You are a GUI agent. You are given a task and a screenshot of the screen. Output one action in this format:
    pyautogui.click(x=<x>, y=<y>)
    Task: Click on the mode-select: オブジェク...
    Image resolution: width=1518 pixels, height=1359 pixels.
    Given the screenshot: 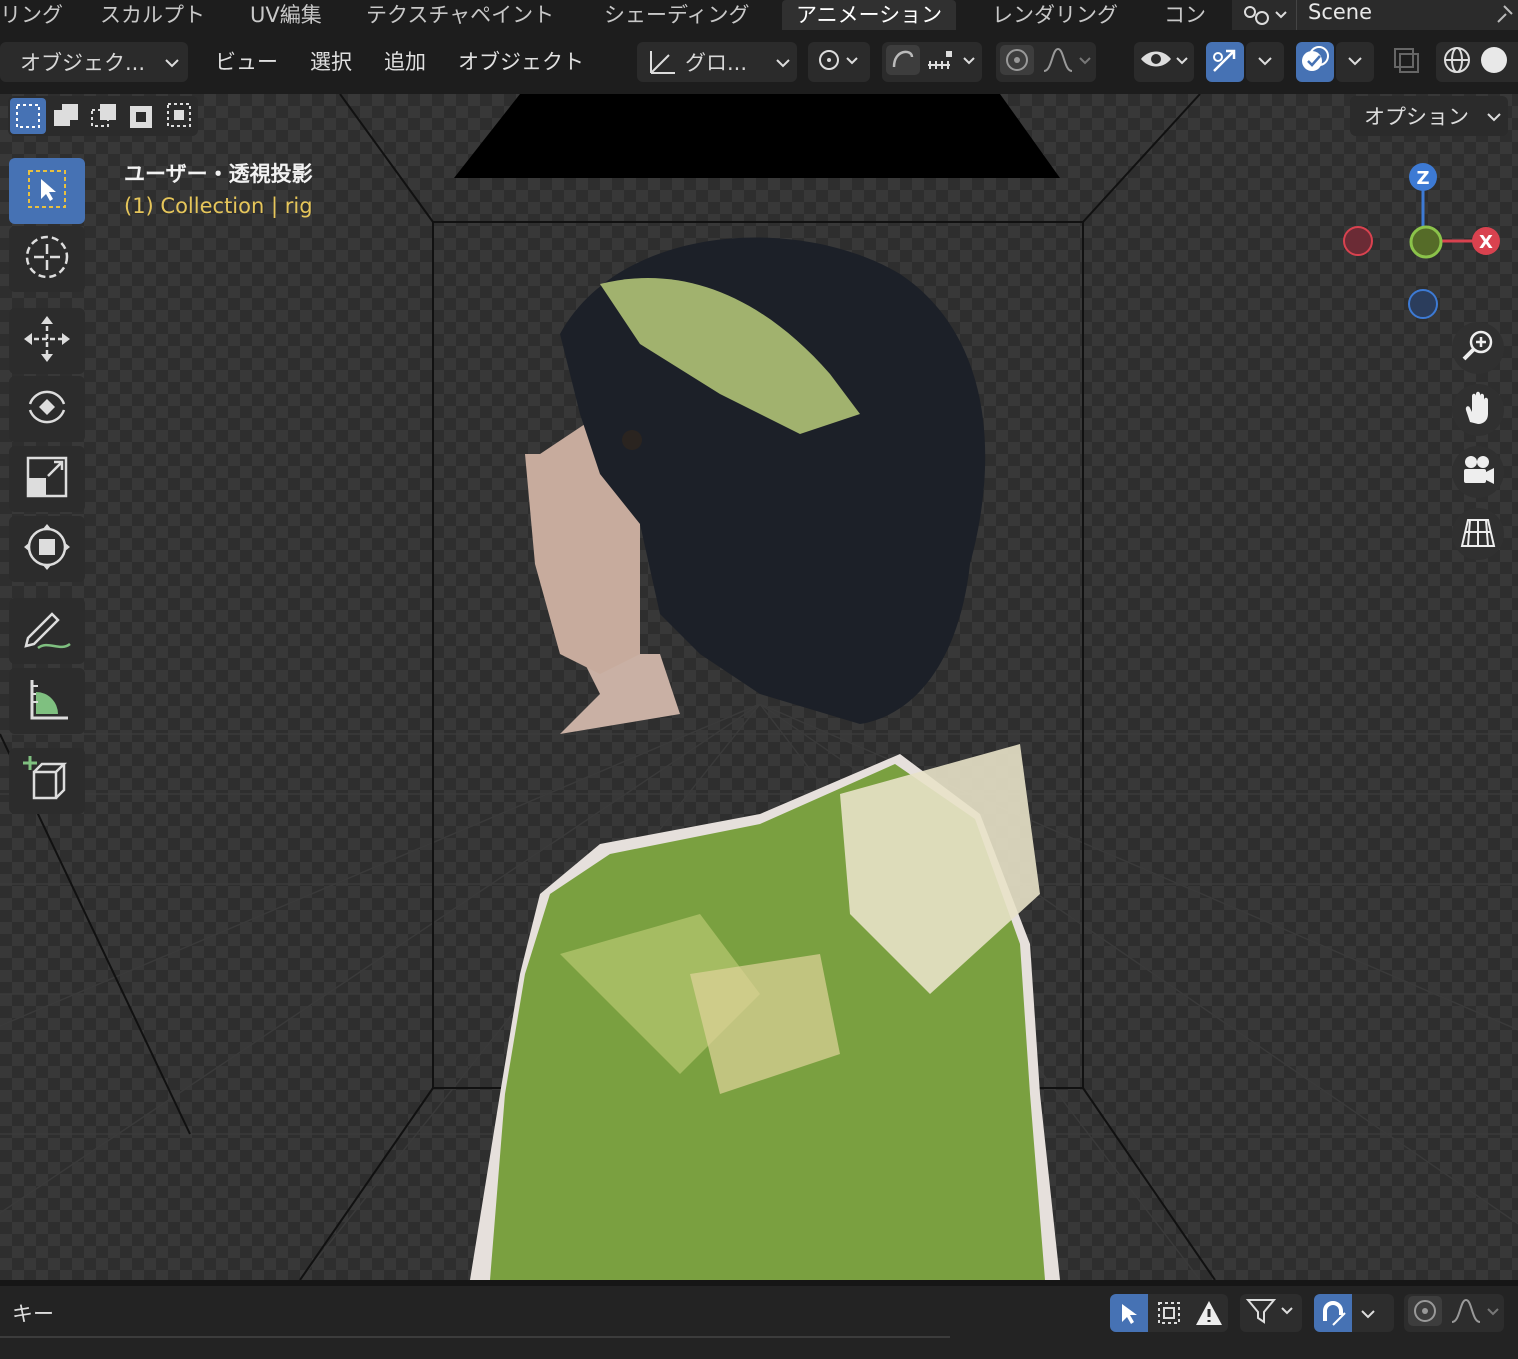 What is the action you would take?
    pyautogui.click(x=94, y=62)
    